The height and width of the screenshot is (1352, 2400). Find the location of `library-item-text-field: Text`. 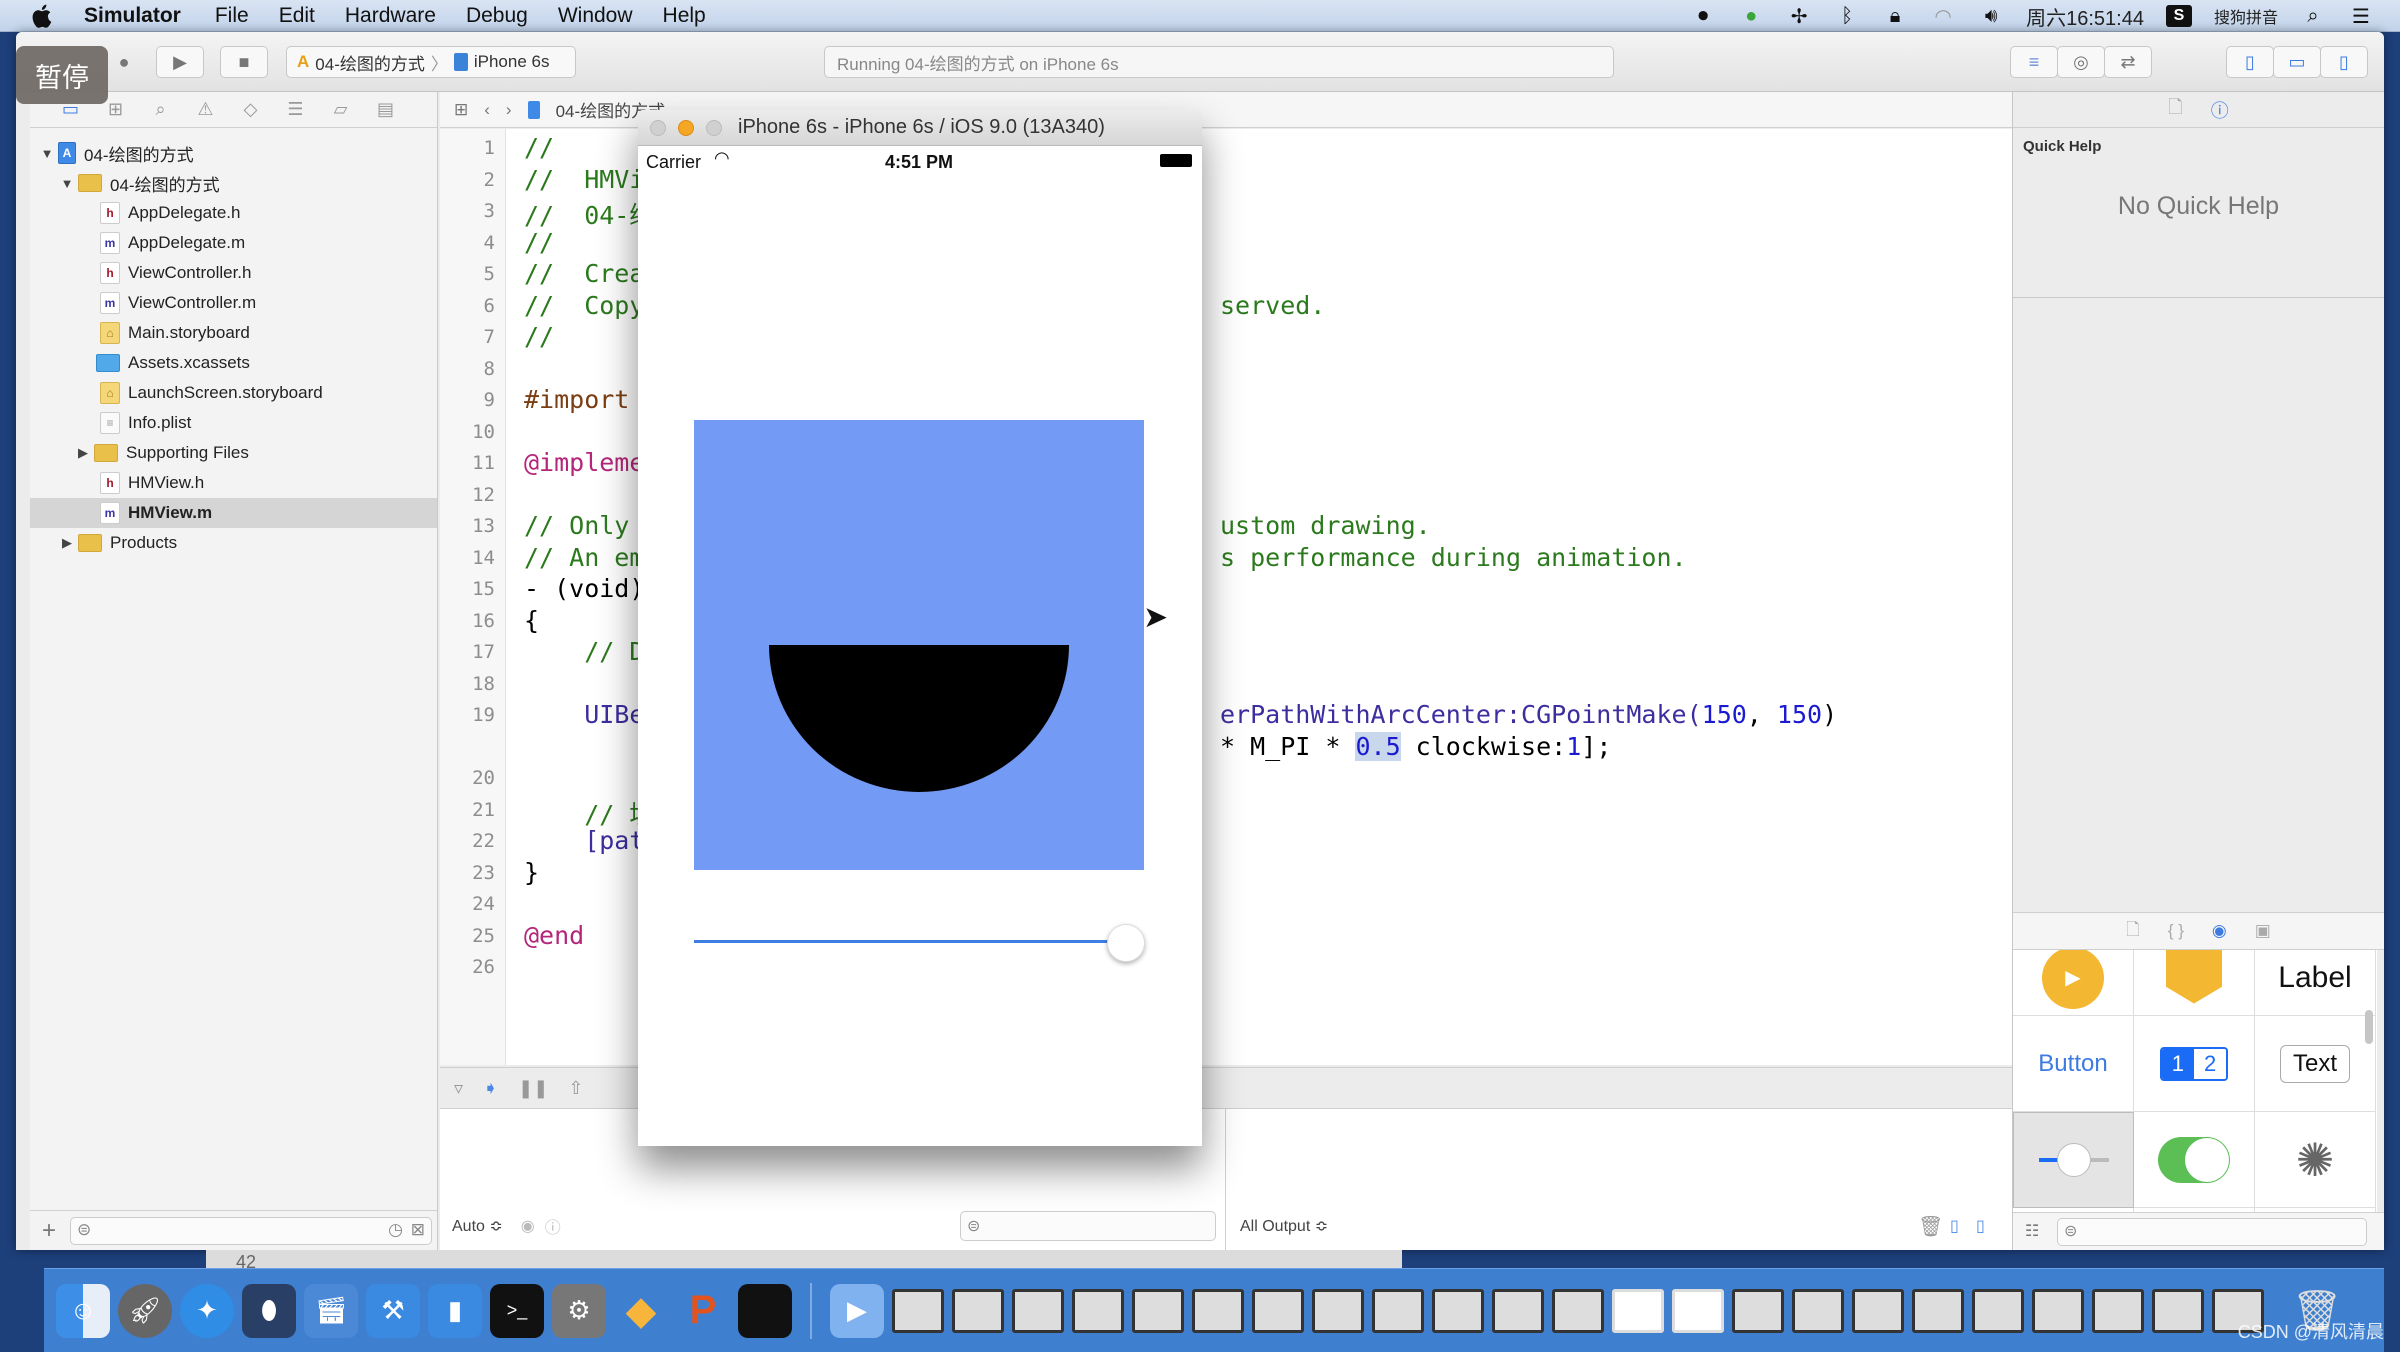

library-item-text-field: Text is located at coordinates (2315, 1064).